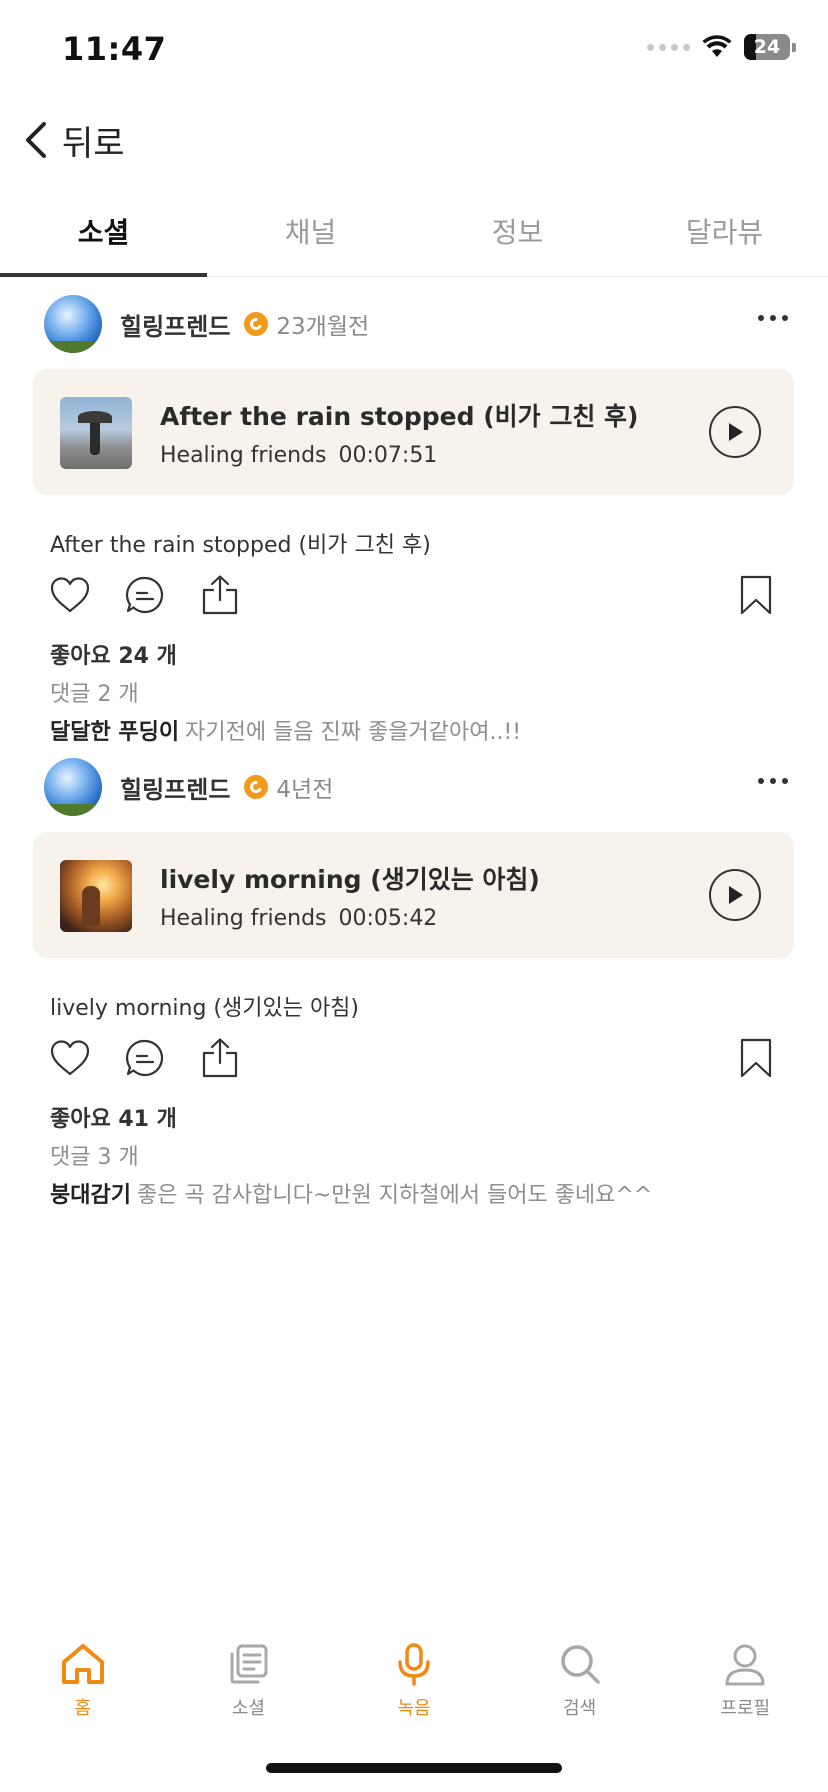  Describe the element at coordinates (115, 732) in the screenshot. I see `comment-author: 달달한 푸딩이` at that location.